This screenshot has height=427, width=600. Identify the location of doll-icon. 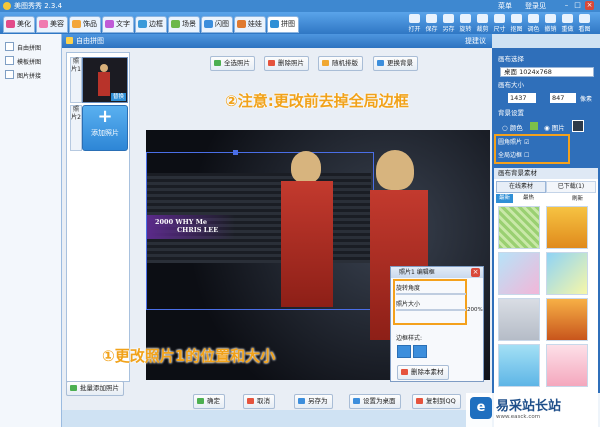
(241, 24).